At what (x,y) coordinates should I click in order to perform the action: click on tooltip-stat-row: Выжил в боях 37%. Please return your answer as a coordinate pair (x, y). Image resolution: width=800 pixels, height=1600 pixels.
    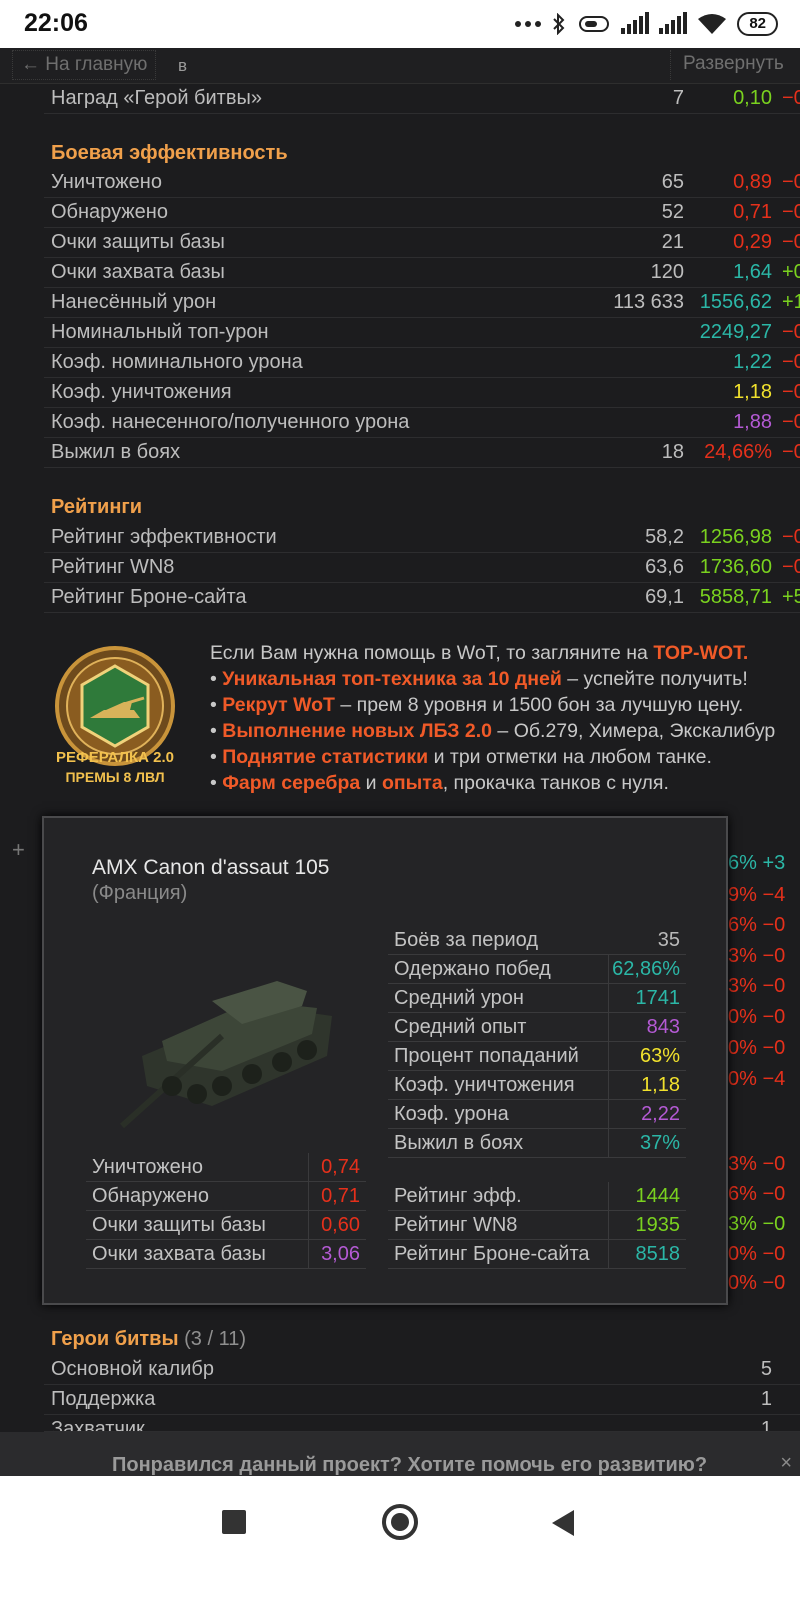
    Looking at the image, I should click on (537, 1143).